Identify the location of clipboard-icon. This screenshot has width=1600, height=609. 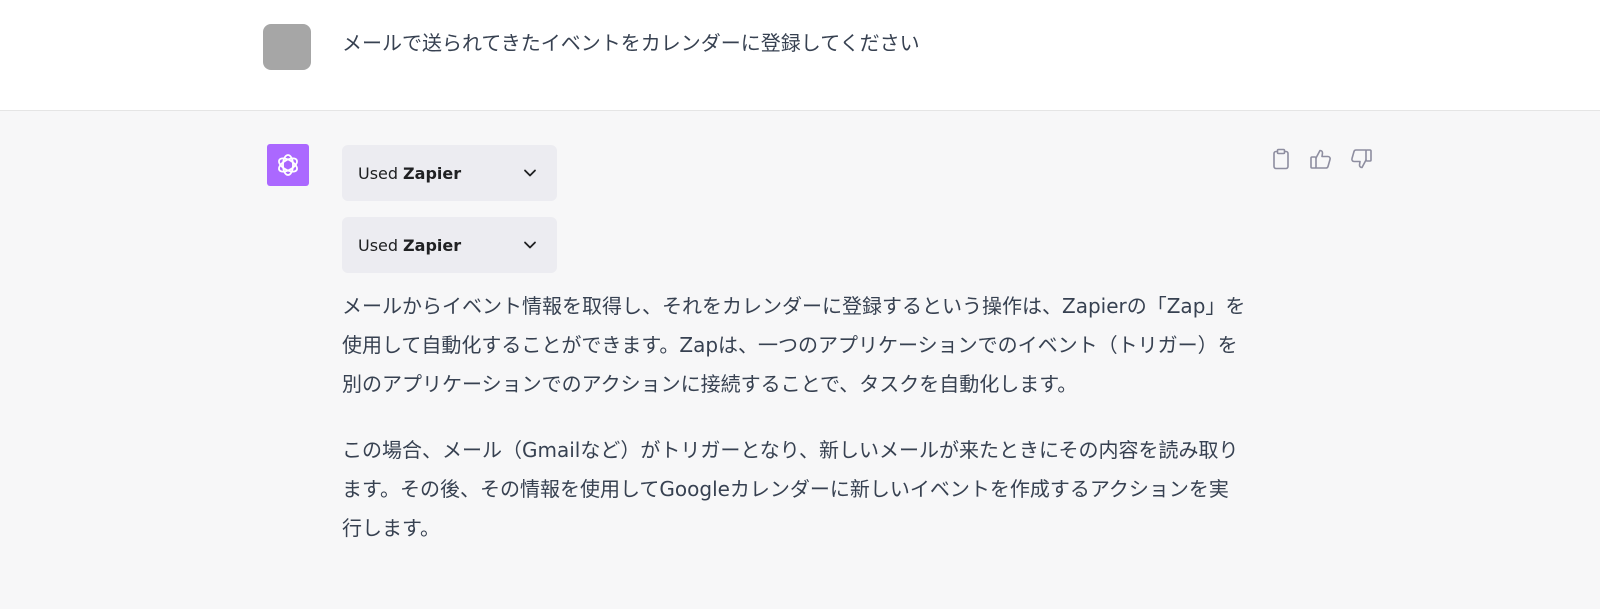
(1281, 159).